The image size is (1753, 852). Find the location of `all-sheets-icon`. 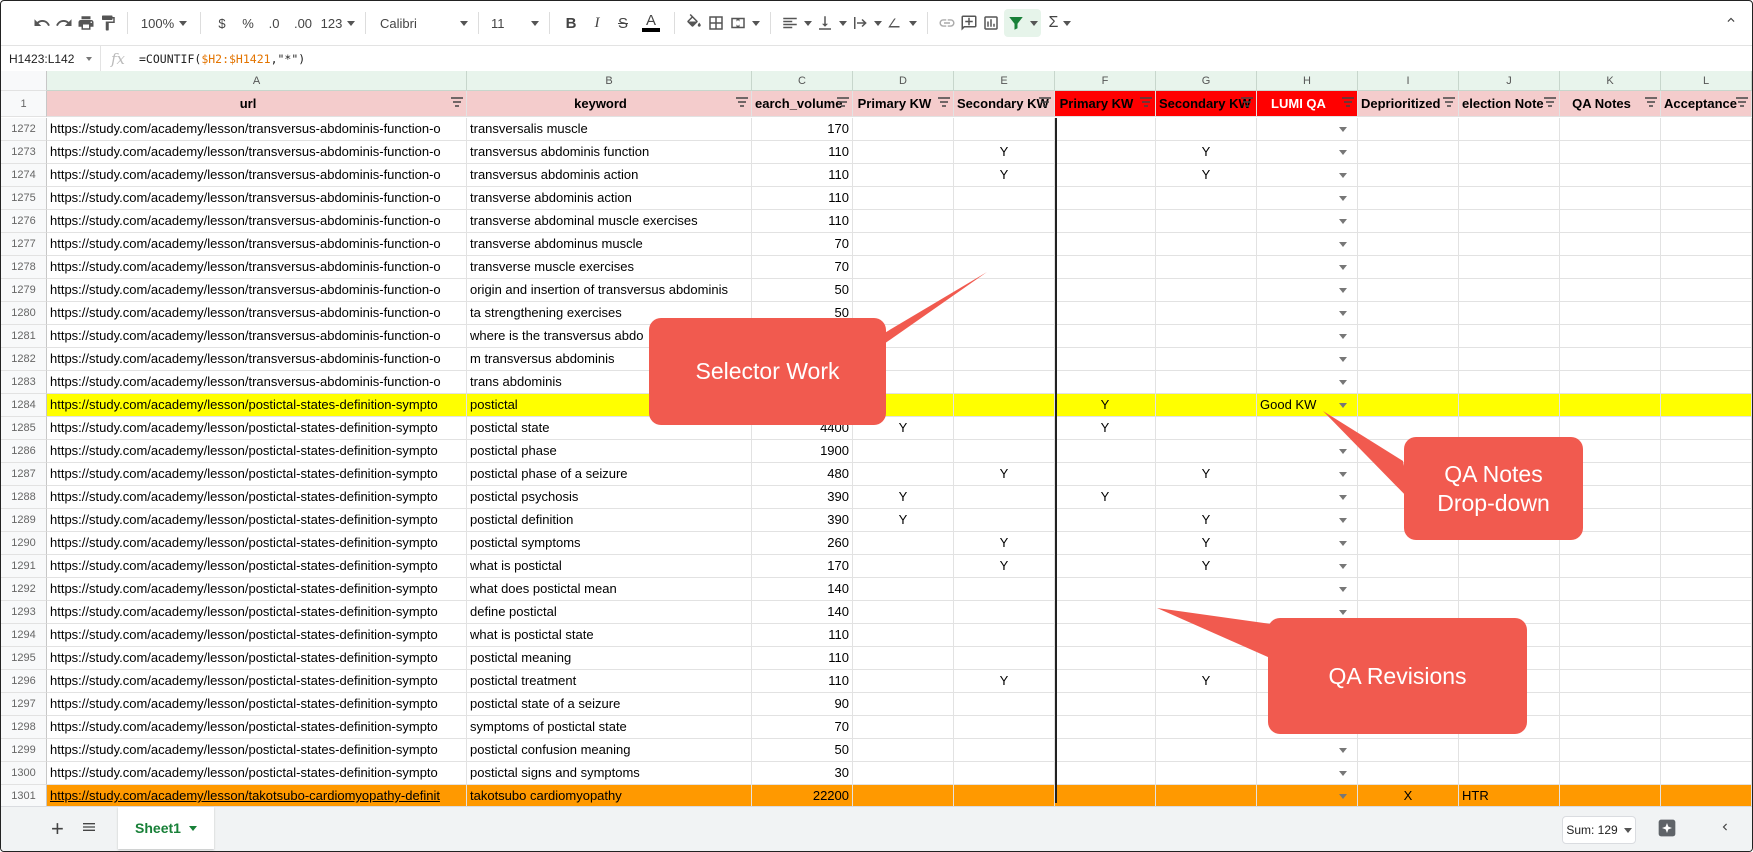

all-sheets-icon is located at coordinates (89, 829).